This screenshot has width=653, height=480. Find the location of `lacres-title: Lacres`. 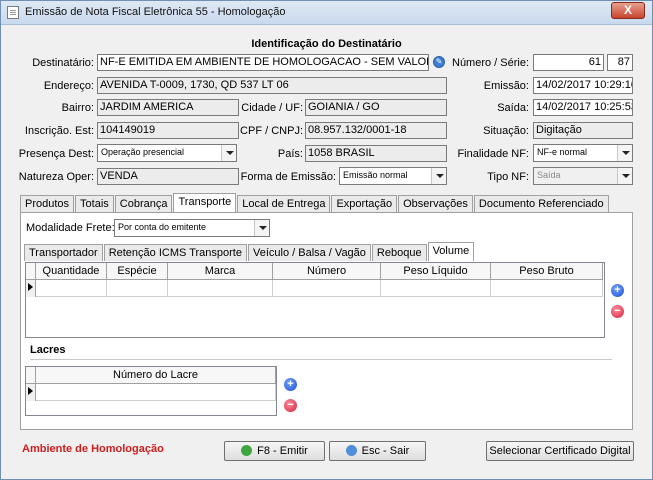

lacres-title: Lacres is located at coordinates (48, 350).